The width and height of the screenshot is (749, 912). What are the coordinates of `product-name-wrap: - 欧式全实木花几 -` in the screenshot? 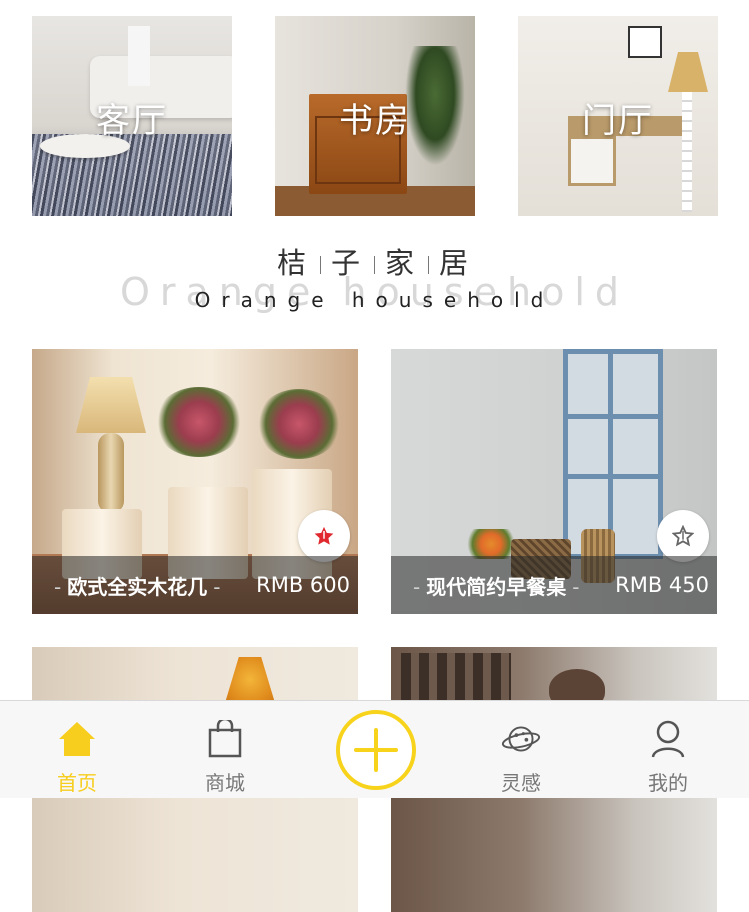 It's located at (137, 586).